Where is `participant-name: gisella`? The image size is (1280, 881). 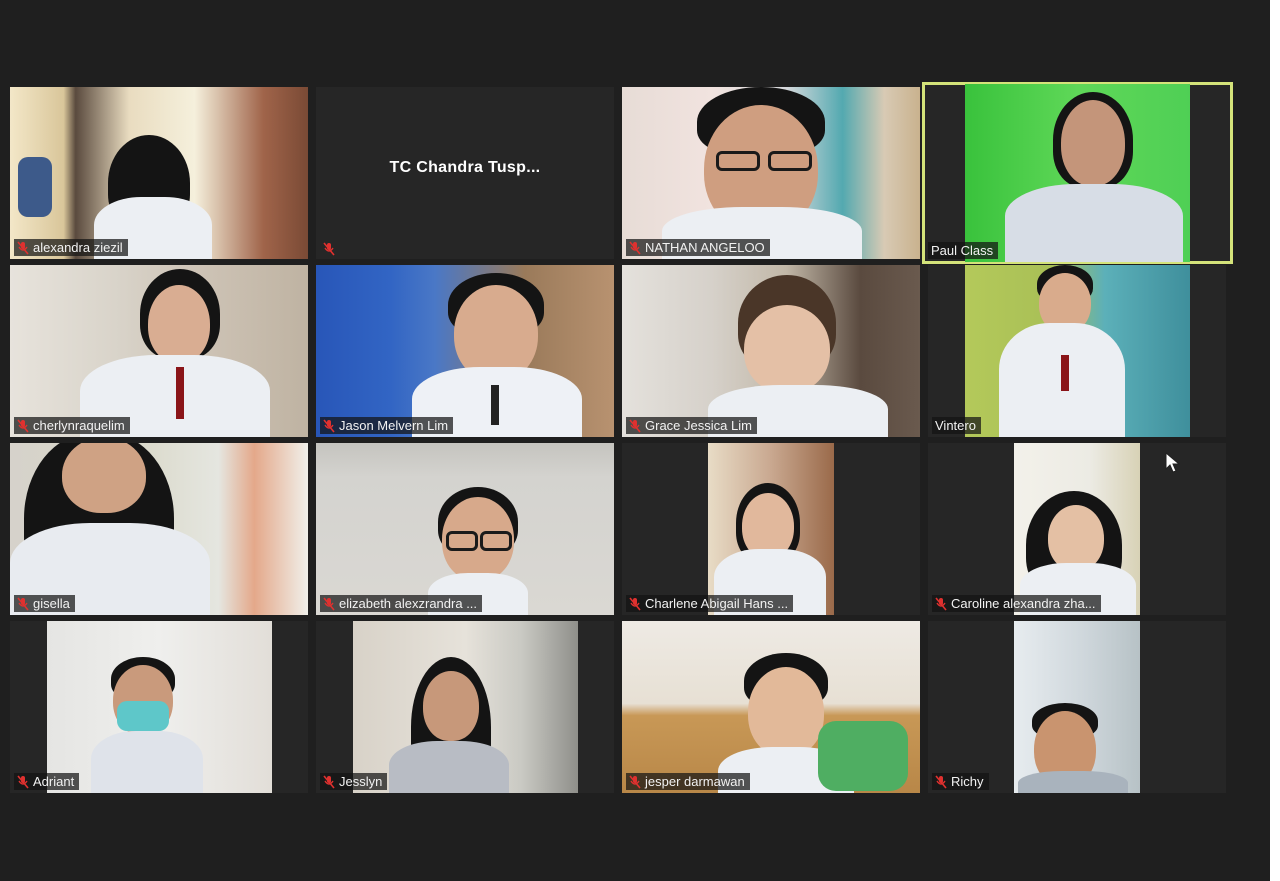 participant-name: gisella is located at coordinates (44, 603).